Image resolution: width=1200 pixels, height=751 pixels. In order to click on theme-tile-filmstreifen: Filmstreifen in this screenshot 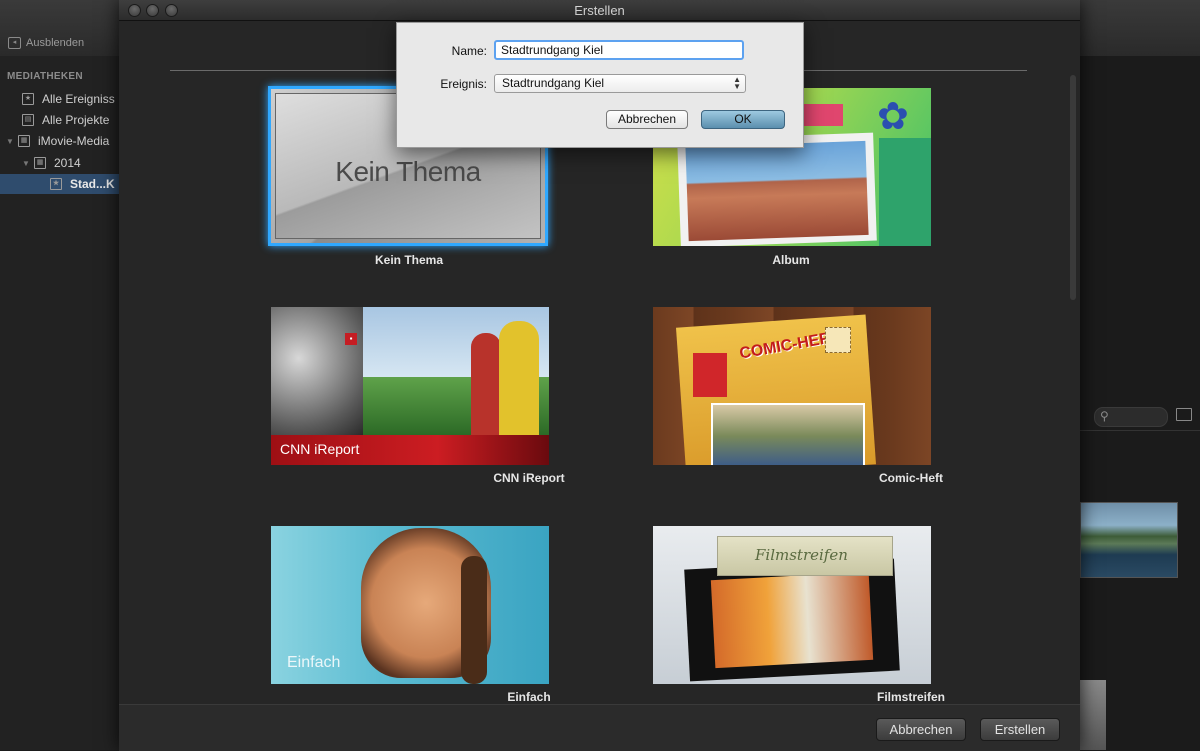, I will do `click(792, 605)`.